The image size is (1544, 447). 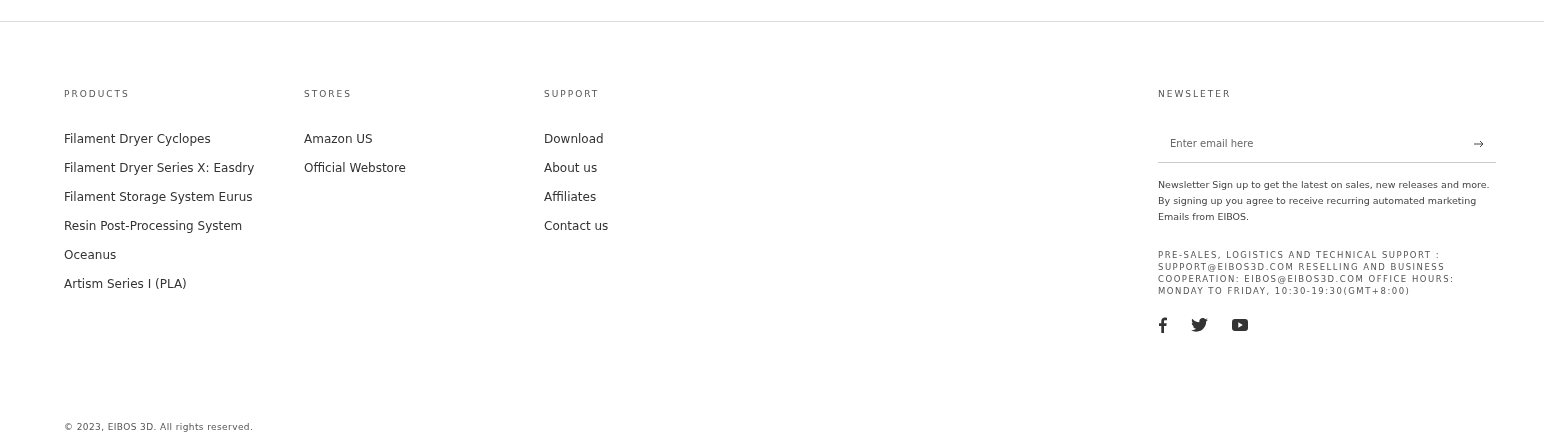 I want to click on footer-link: Contact us, so click(x=576, y=226).